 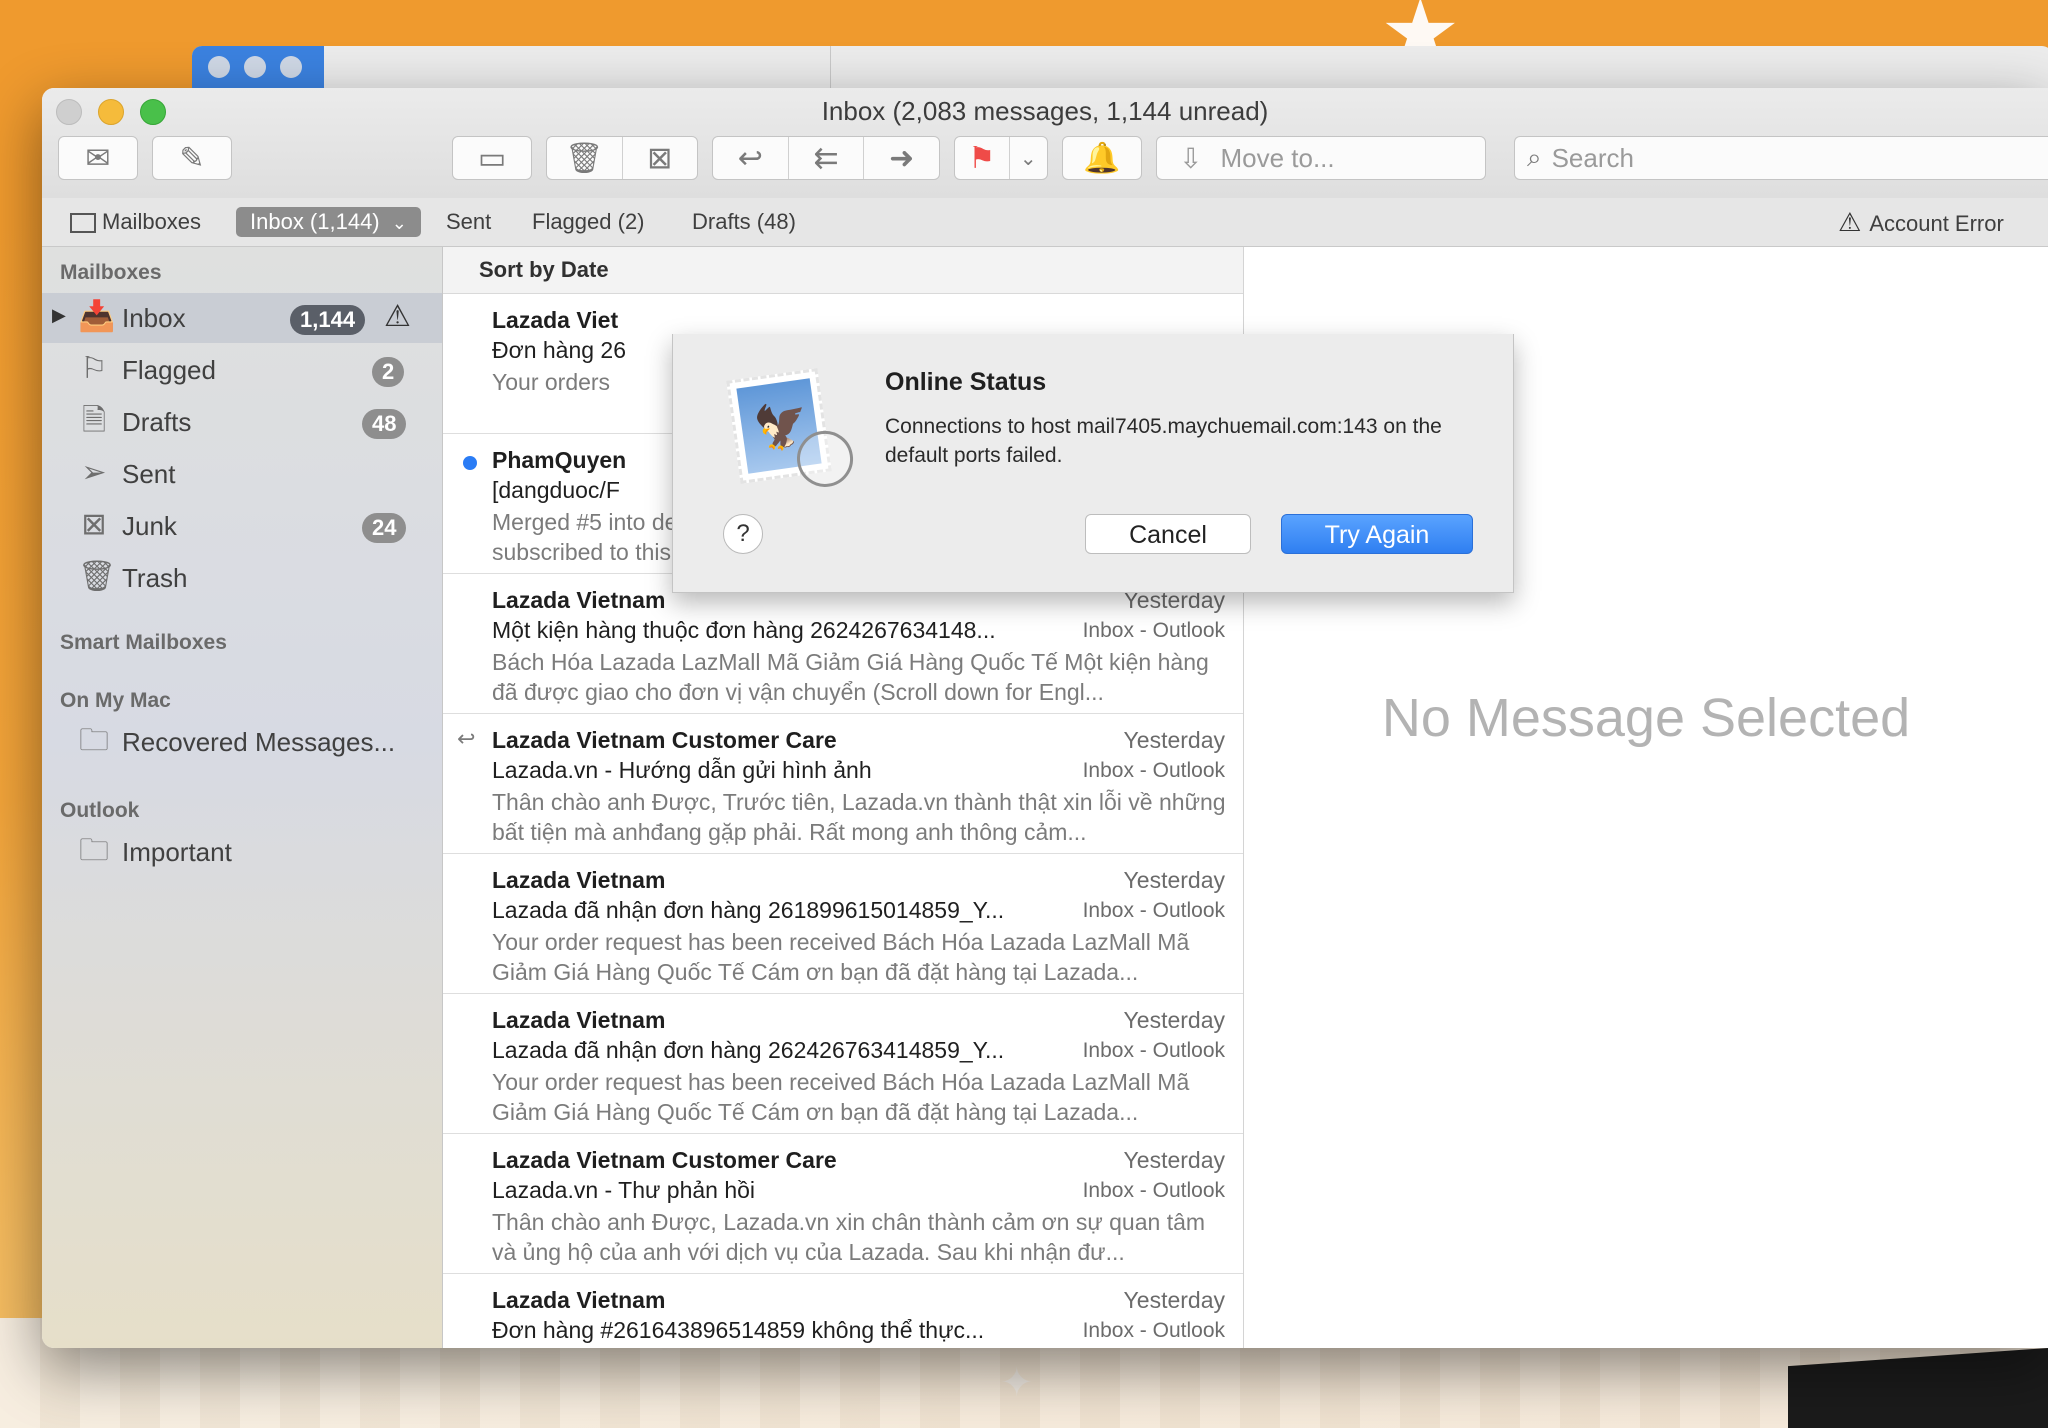 I want to click on bell-icon: 🔔, so click(x=1102, y=158).